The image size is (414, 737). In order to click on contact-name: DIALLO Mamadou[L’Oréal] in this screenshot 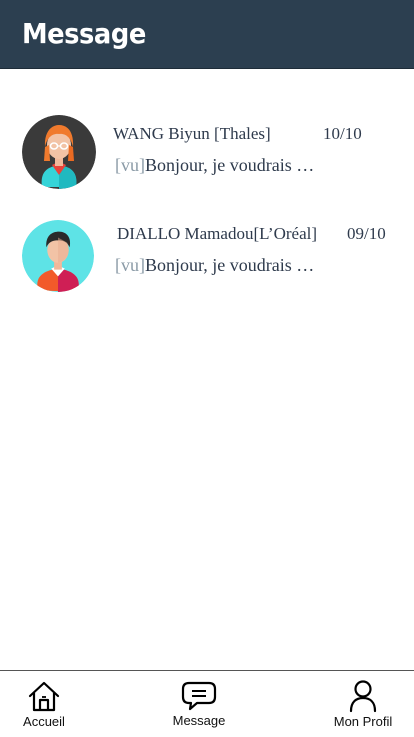, I will do `click(217, 233)`.